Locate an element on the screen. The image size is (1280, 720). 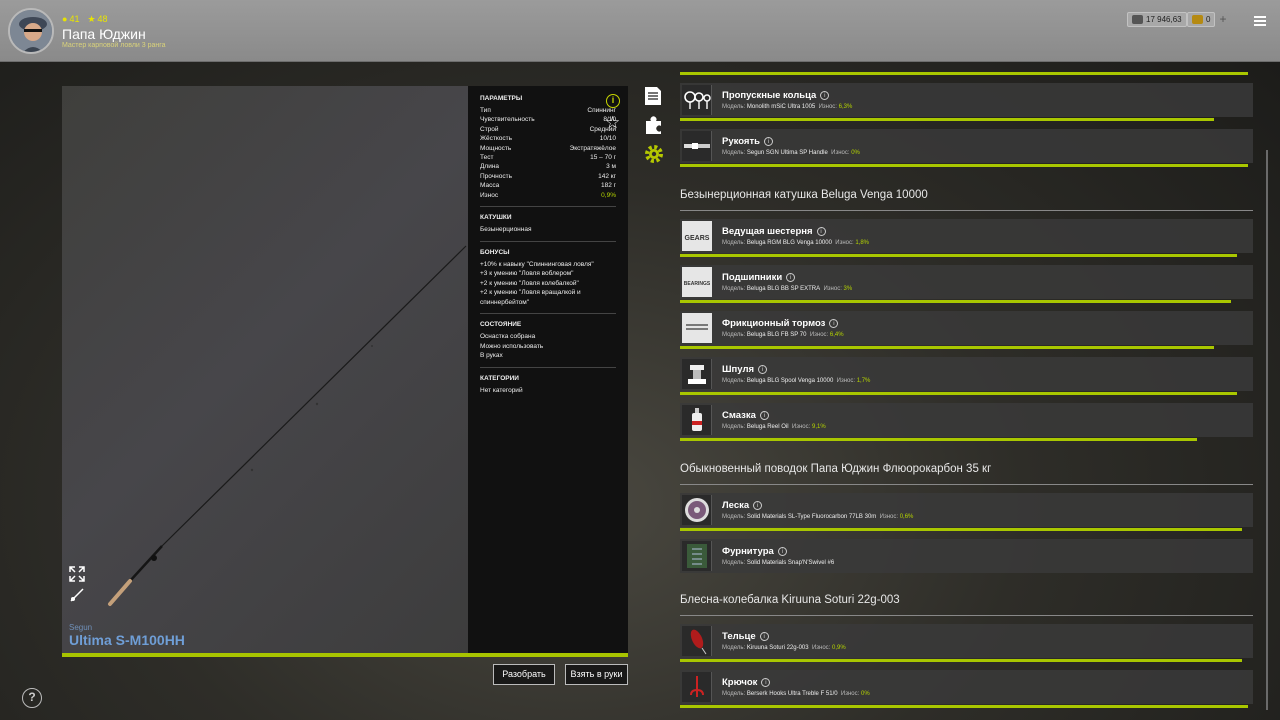
param-value: 3 м is located at coordinates (611, 167).